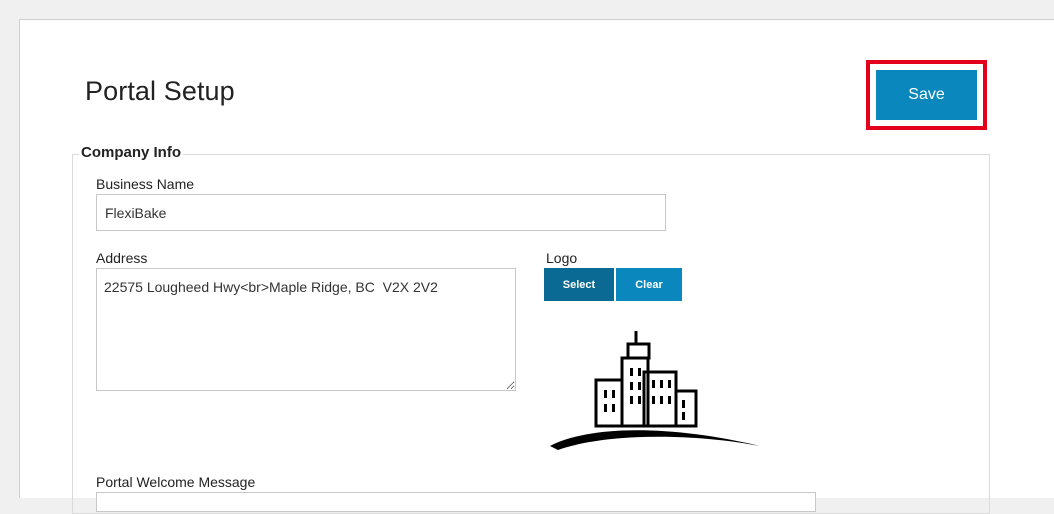 The width and height of the screenshot is (1054, 514). What do you see at coordinates (456, 502) in the screenshot?
I see `welcome-message-input` at bounding box center [456, 502].